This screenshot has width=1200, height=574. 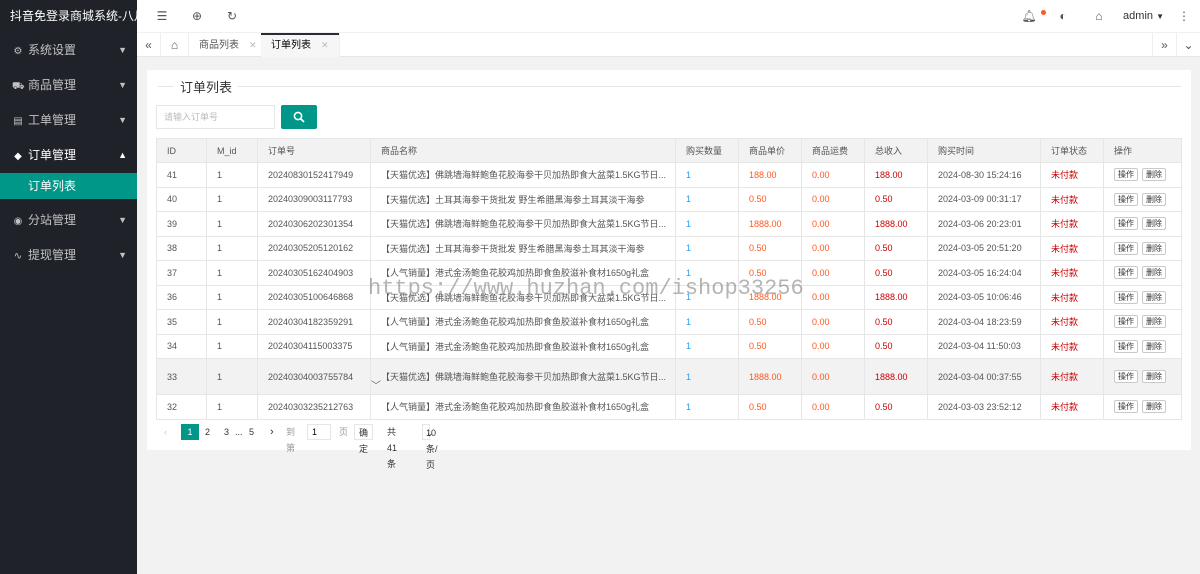 I want to click on caret-down-icon: ⌄, so click(x=430, y=433).